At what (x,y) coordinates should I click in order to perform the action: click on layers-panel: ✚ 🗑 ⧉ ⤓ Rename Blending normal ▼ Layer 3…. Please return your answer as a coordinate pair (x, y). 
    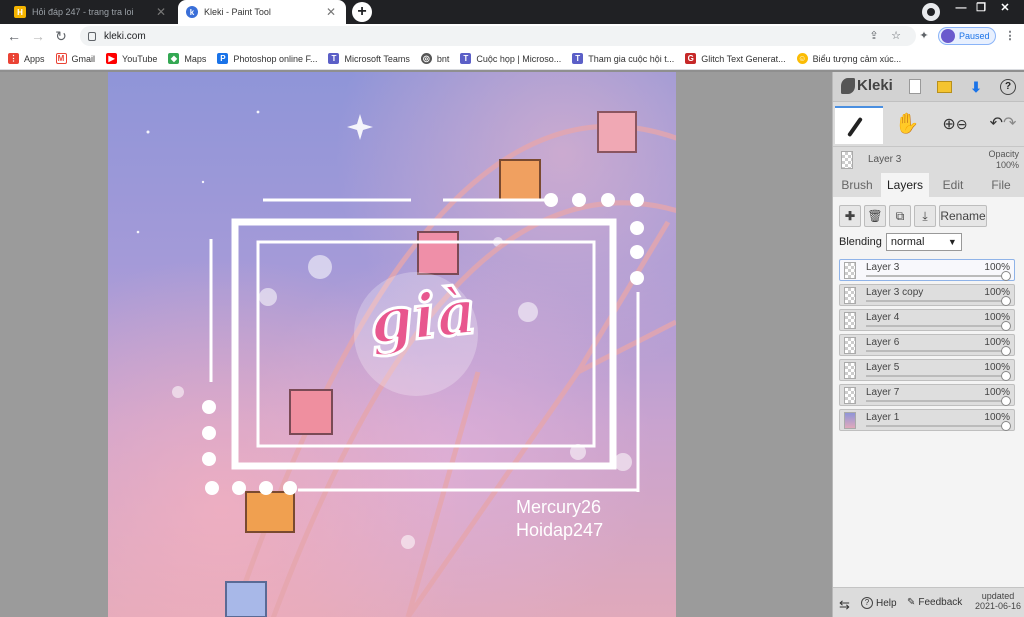
    Looking at the image, I should click on (928, 392).